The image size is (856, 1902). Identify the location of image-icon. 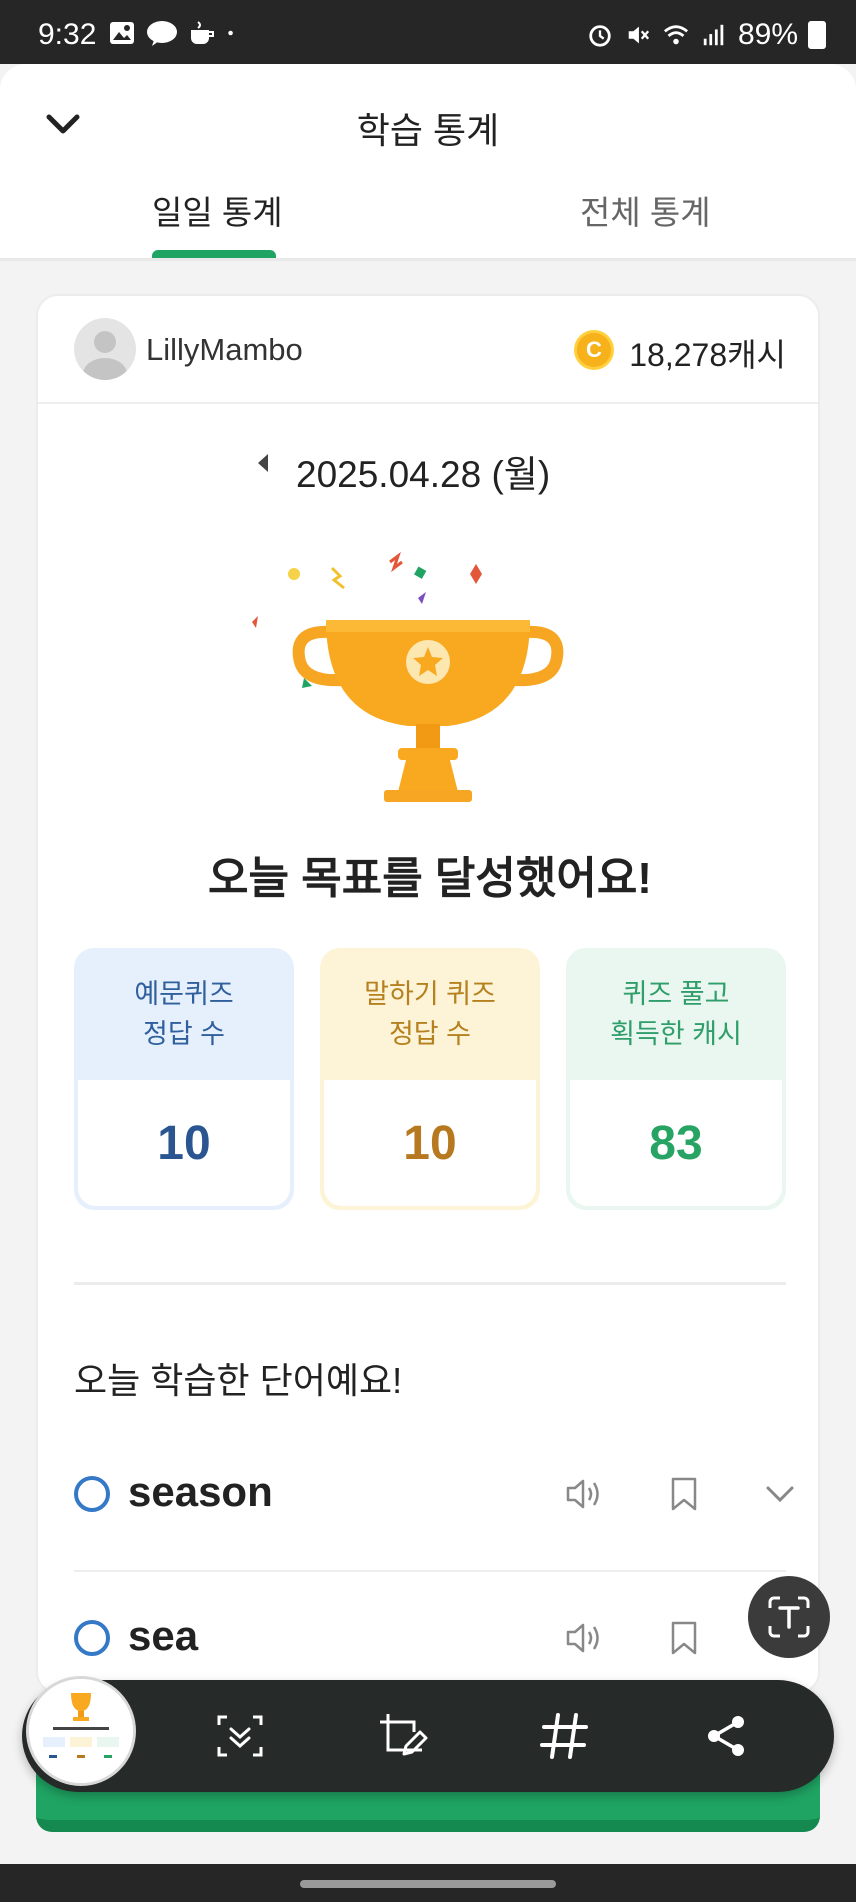
(122, 33).